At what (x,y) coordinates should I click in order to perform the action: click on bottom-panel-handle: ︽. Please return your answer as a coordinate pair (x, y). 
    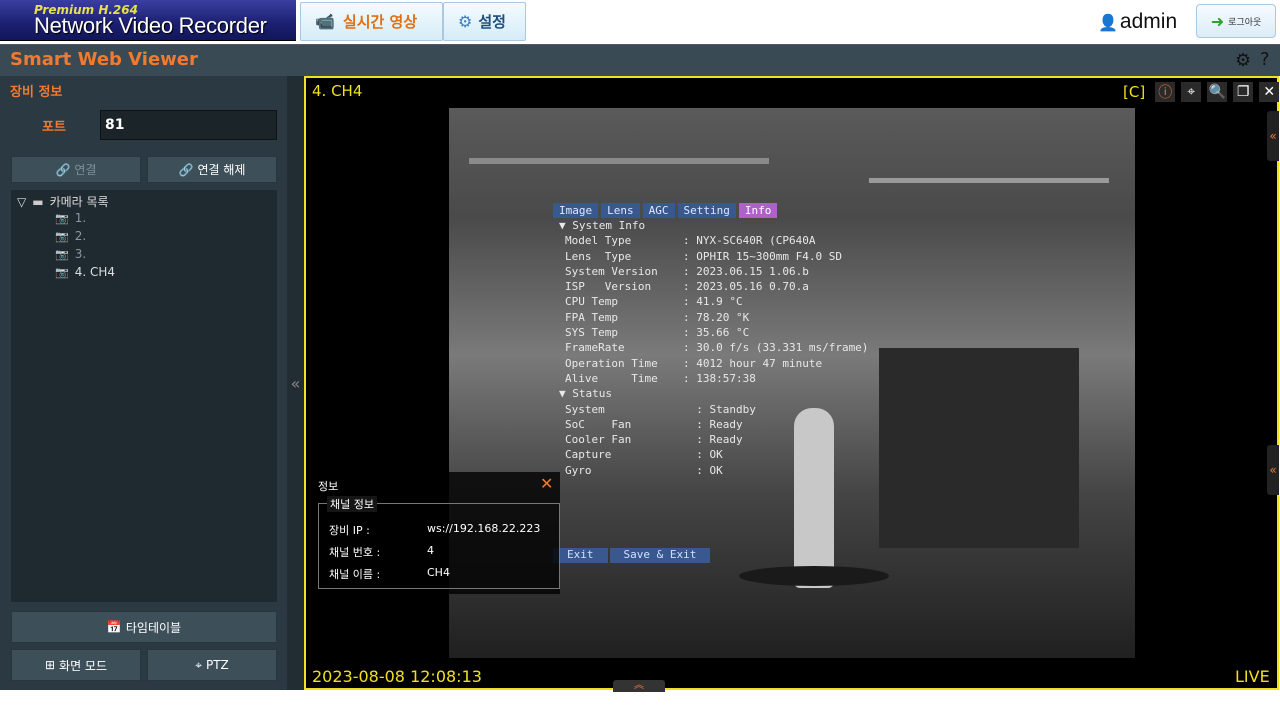
    Looking at the image, I should click on (639, 686).